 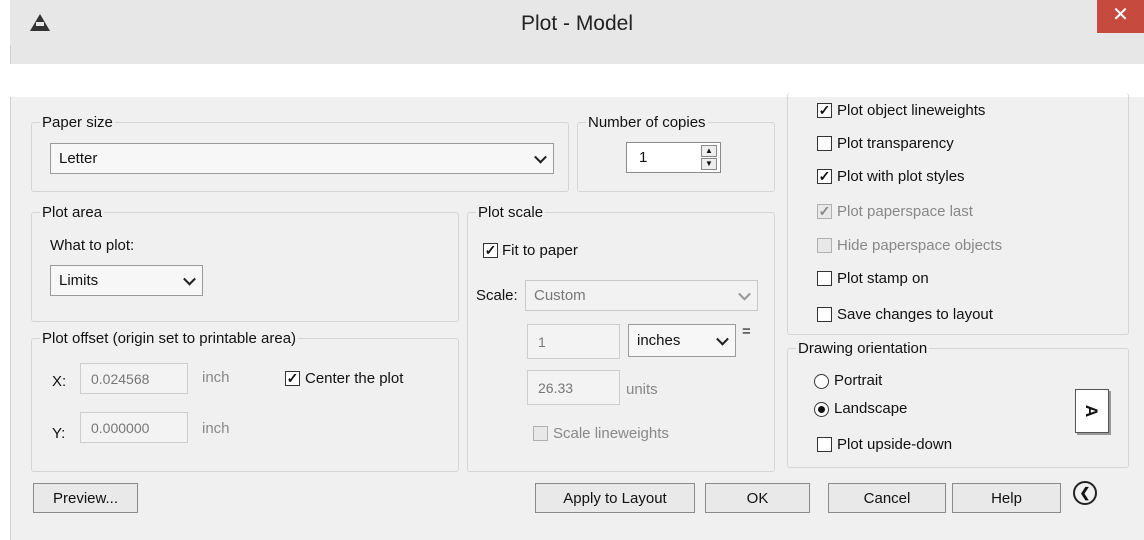 What do you see at coordinates (59, 381) in the screenshot?
I see `x-offset-label: X:` at bounding box center [59, 381].